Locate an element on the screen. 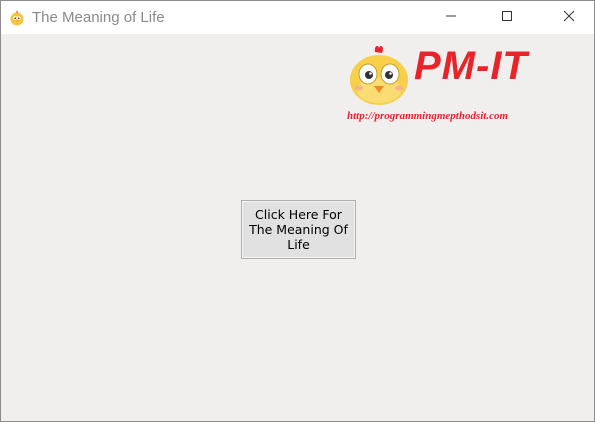  close-icon is located at coordinates (569, 18).